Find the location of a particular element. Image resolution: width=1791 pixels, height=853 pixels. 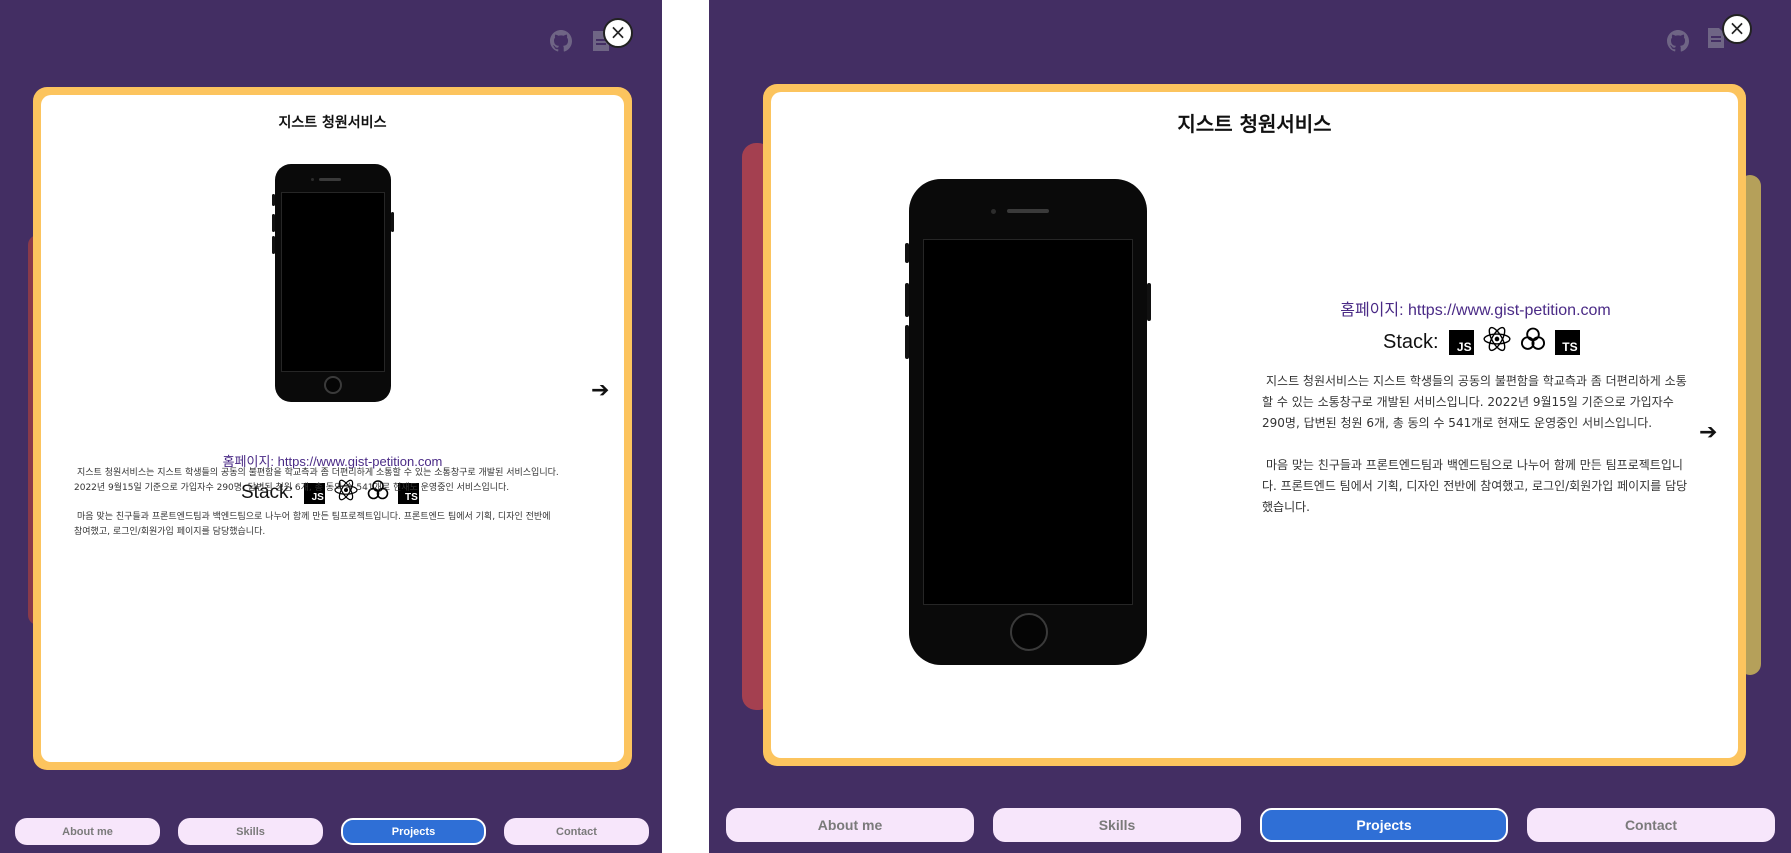

stack-row: Stack: JS TS is located at coordinates (1481, 342).